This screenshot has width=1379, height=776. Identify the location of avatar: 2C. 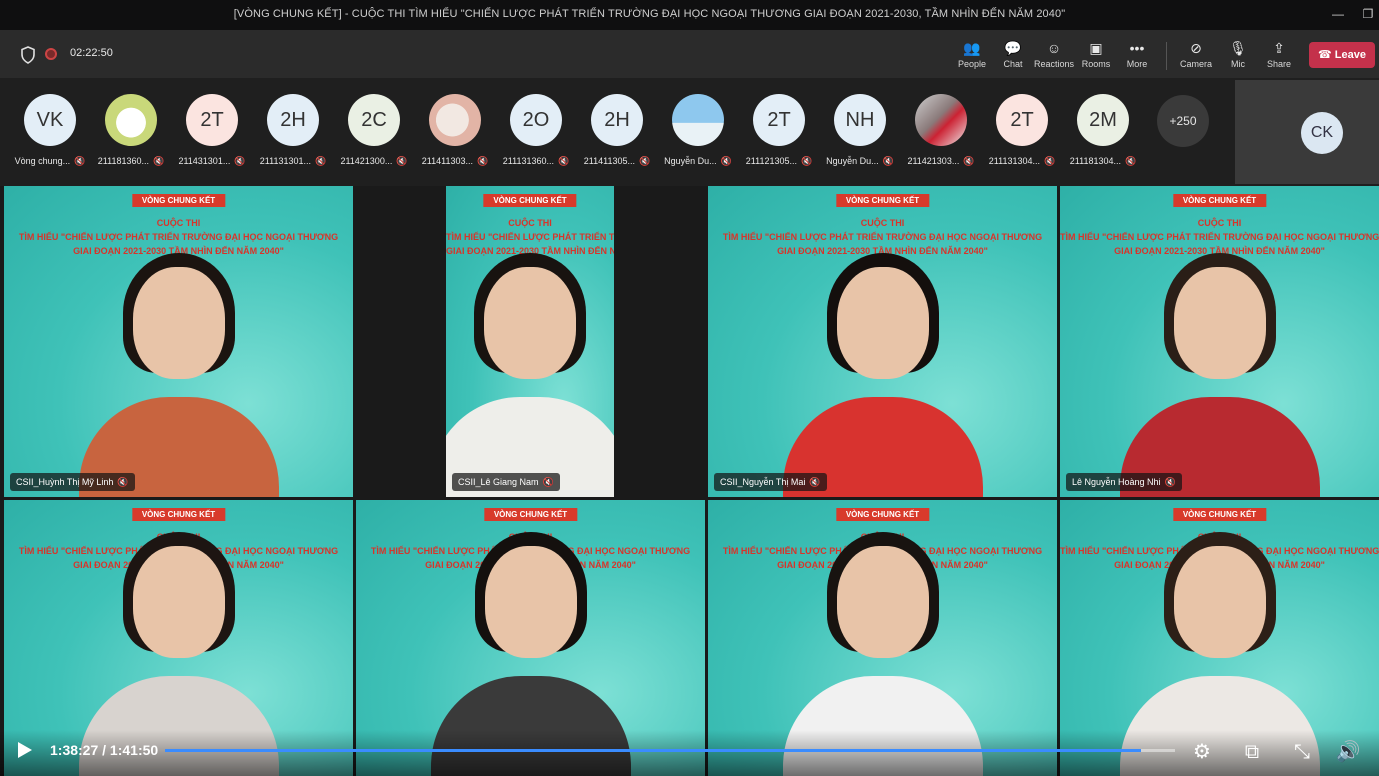
(374, 120).